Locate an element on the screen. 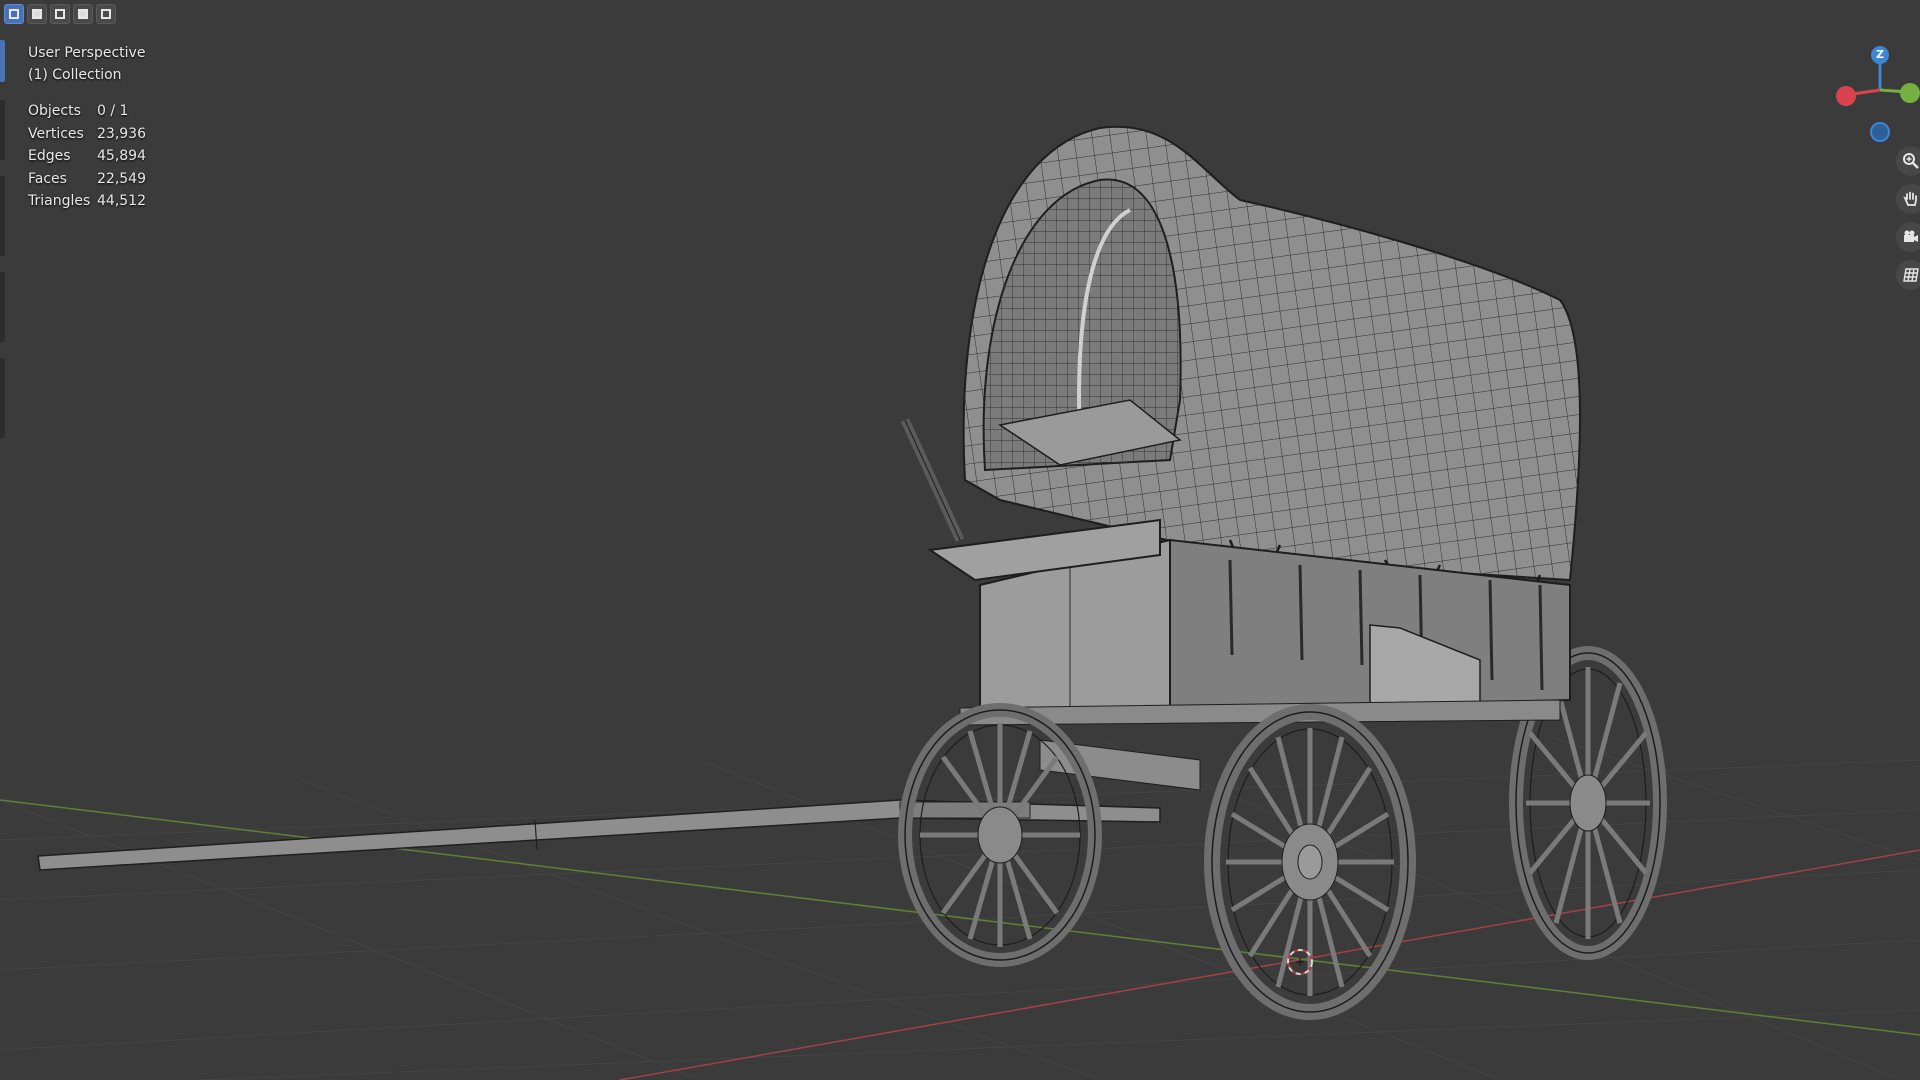 This screenshot has width=1920, height=1080. zoom-button is located at coordinates (1908, 161).